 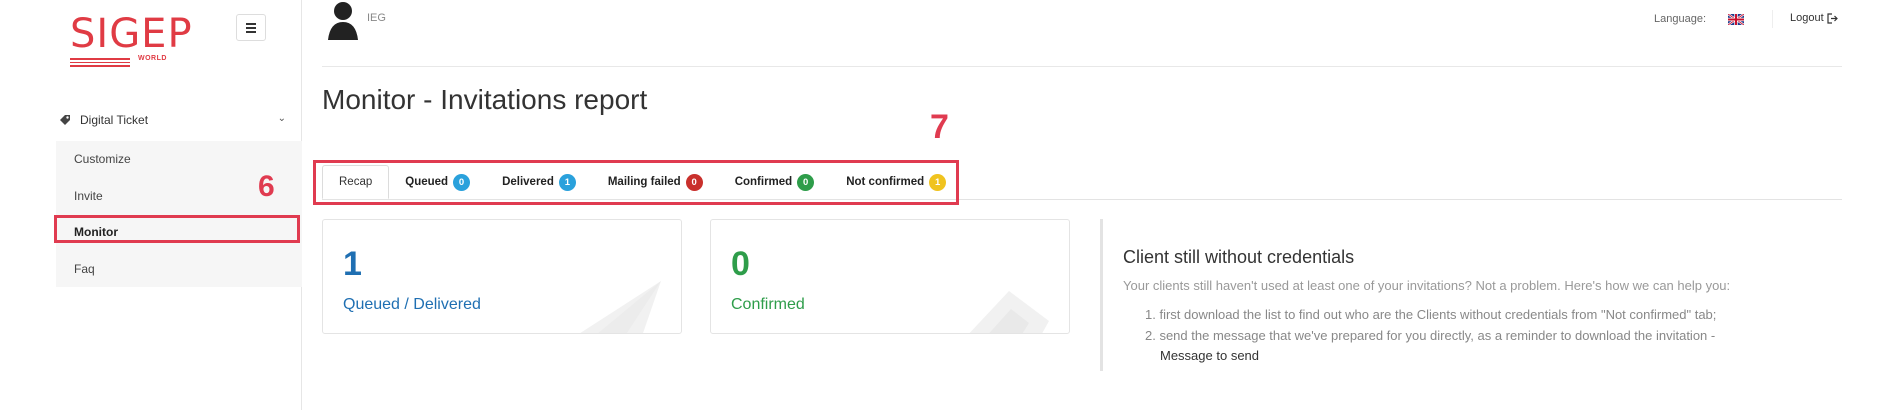 I want to click on stat-label: Queued / Delivered, so click(x=412, y=304).